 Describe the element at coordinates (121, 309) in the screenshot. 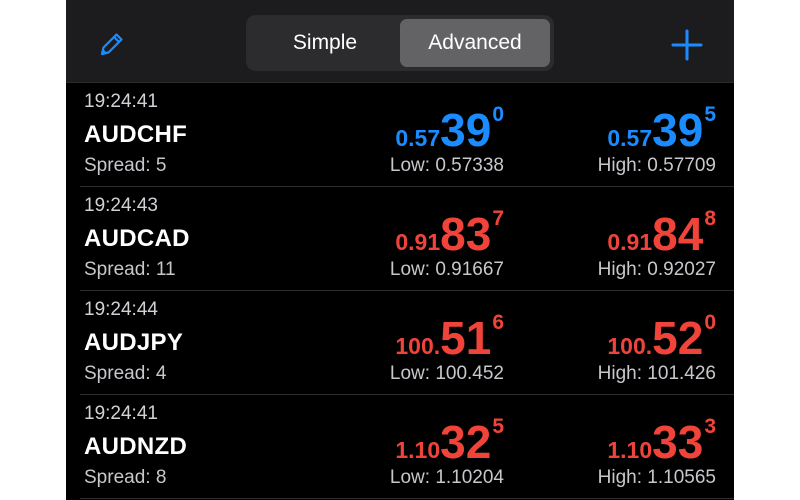

I see `quote-time: 19:24:44` at that location.